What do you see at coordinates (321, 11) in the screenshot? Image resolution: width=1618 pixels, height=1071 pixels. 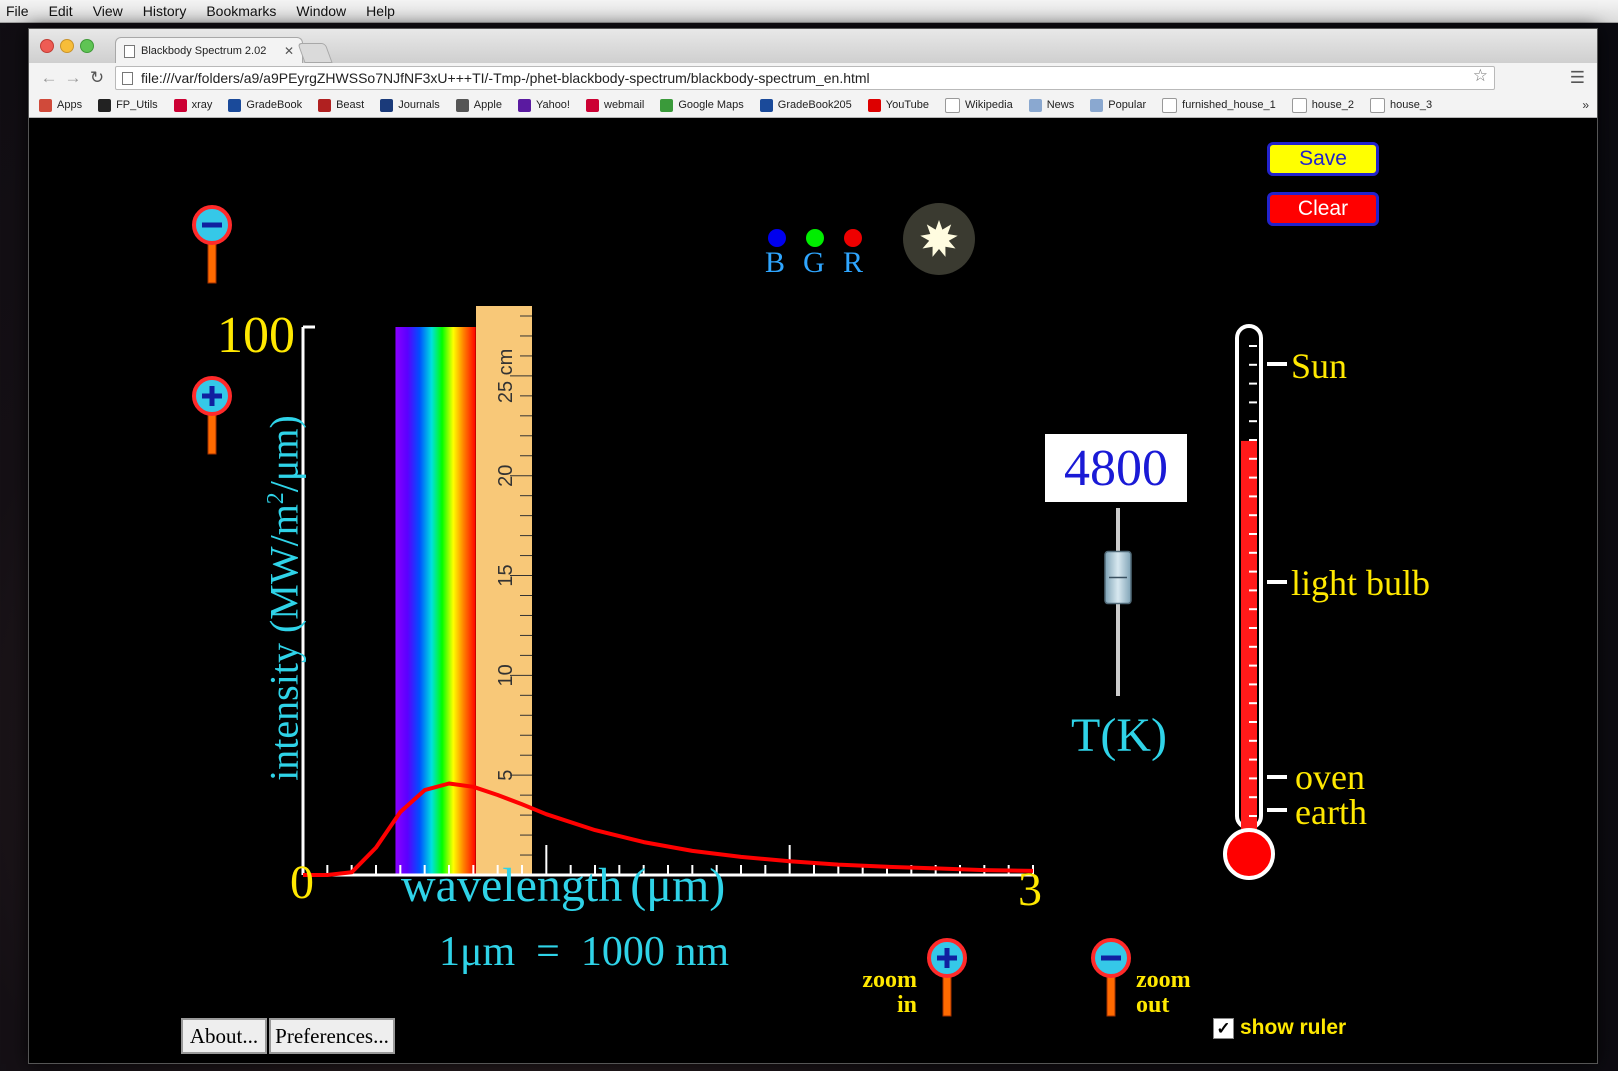 I see `menu-window: Window` at bounding box center [321, 11].